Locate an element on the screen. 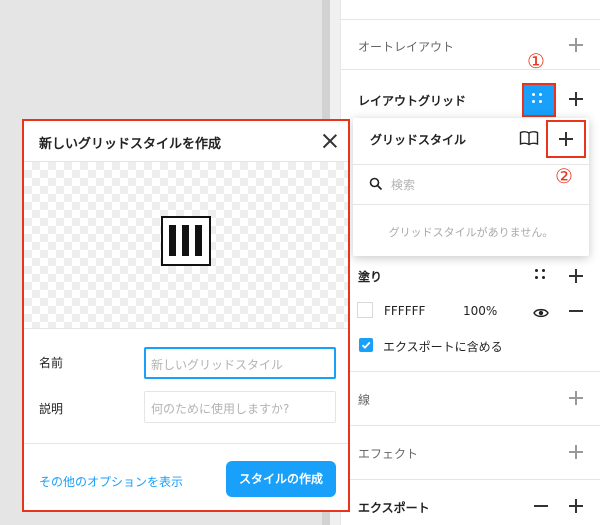  annotation-step1: ① is located at coordinates (536, 61).